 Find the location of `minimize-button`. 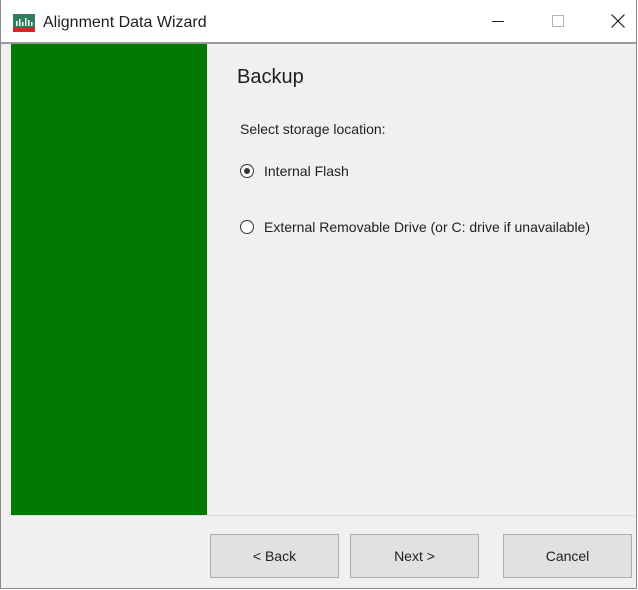

minimize-button is located at coordinates (498, 21).